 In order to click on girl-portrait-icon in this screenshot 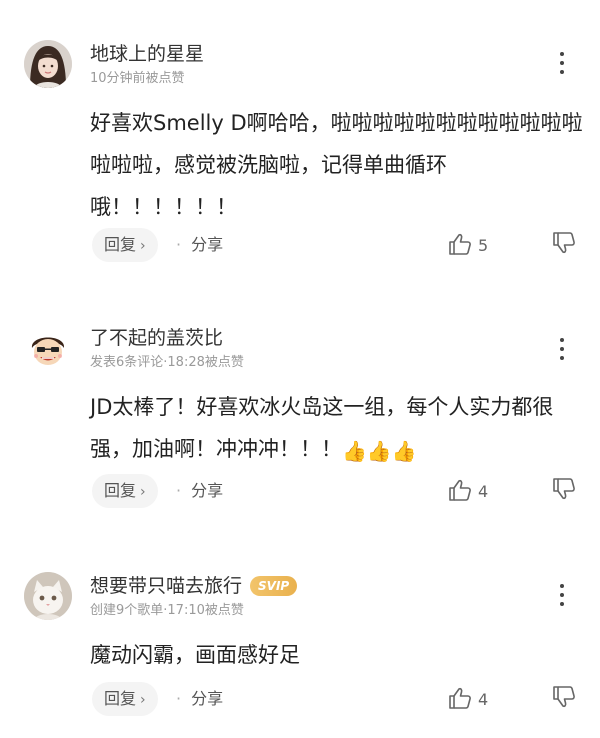, I will do `click(48, 64)`.